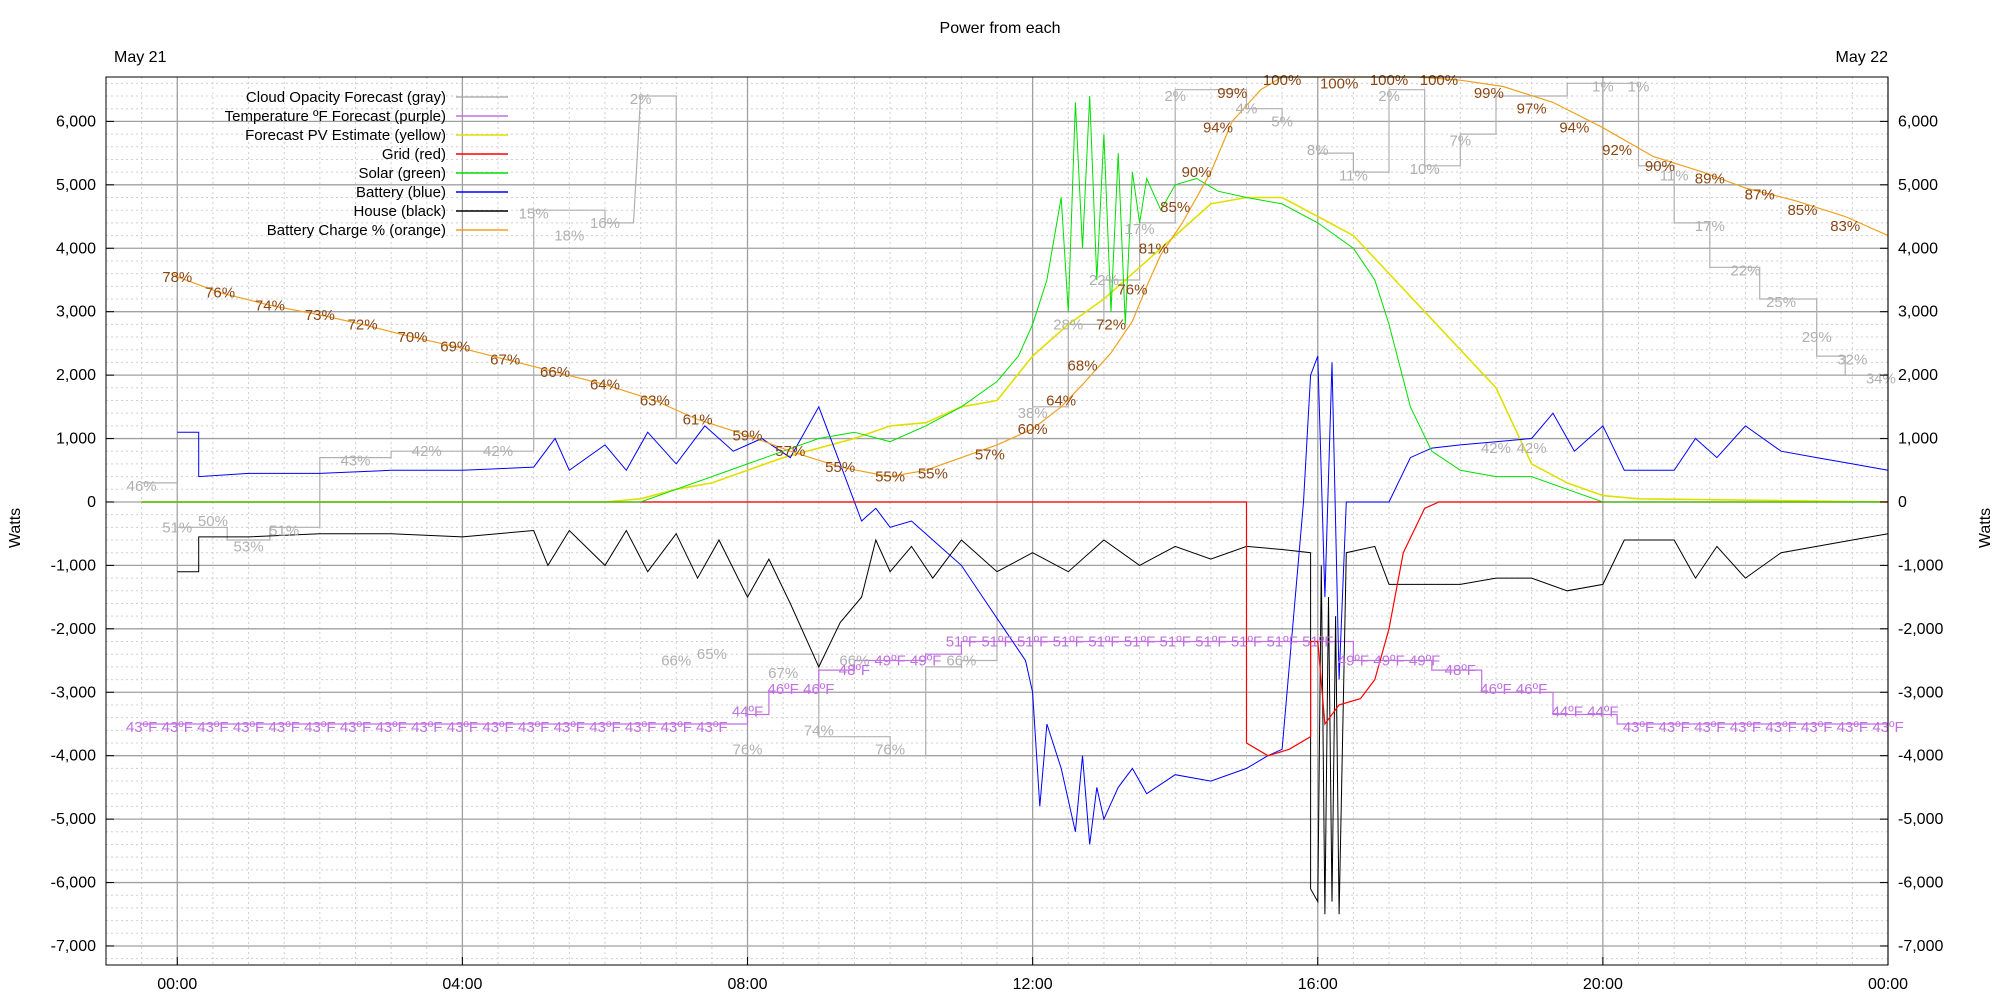 The height and width of the screenshot is (1000, 2000). What do you see at coordinates (1318, 150) in the screenshot?
I see `cloud-opacity-label: 8%` at bounding box center [1318, 150].